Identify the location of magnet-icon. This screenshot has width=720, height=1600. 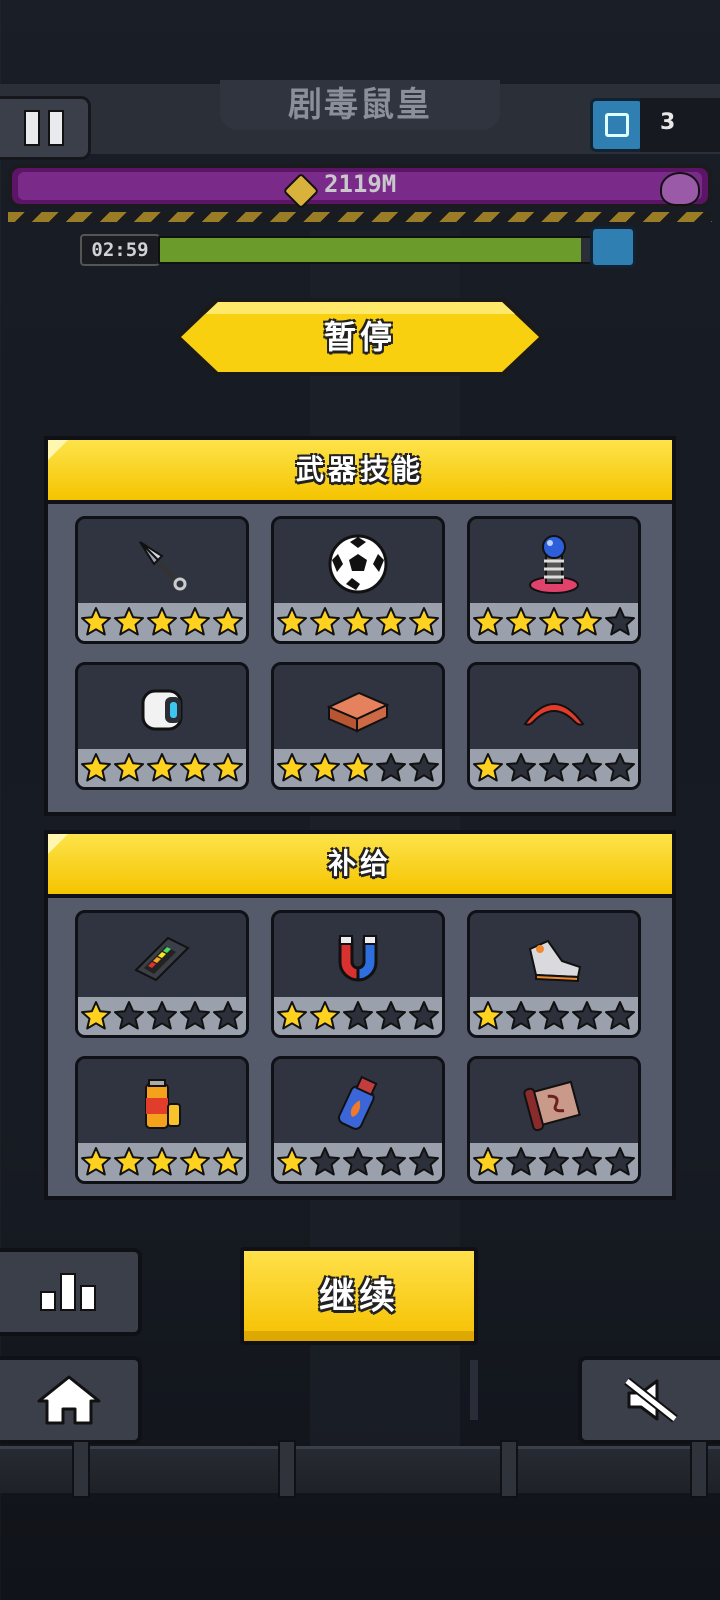
(358, 958).